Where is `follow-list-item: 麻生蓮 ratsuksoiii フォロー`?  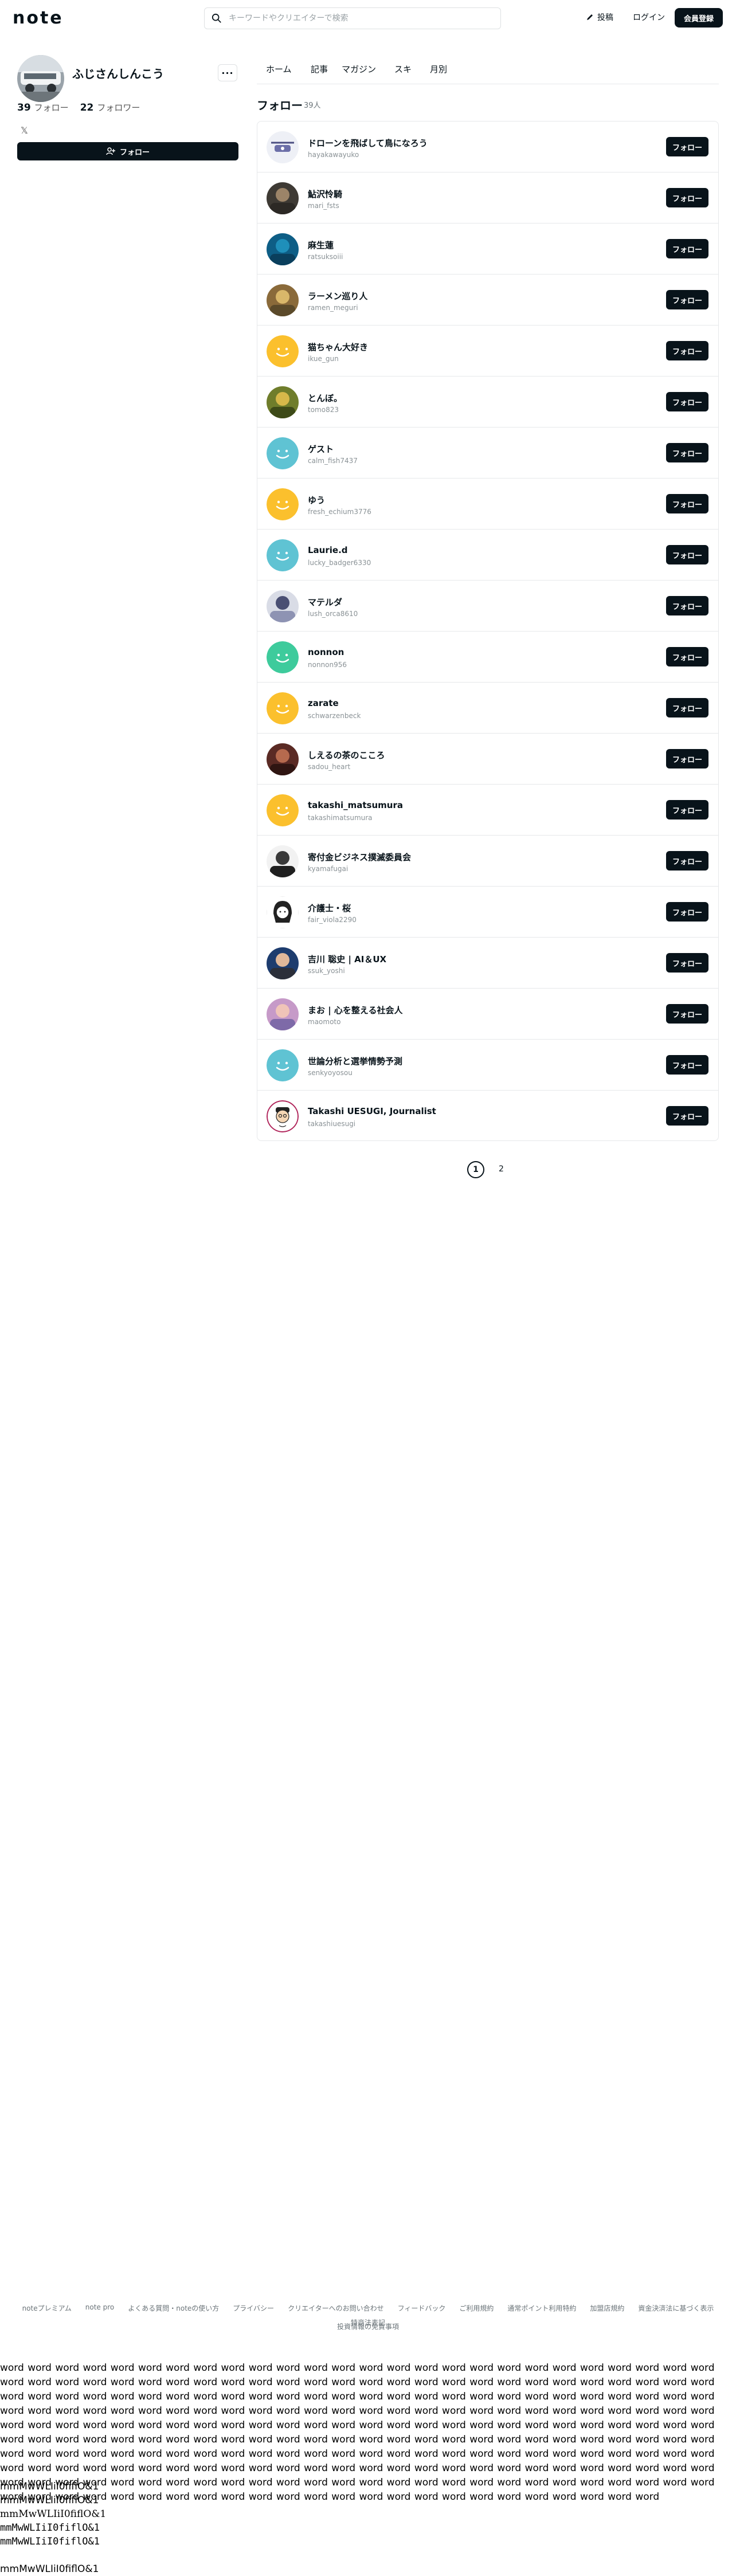 follow-list-item: 麻生蓮 ratsuksoiii フォロー is located at coordinates (487, 249).